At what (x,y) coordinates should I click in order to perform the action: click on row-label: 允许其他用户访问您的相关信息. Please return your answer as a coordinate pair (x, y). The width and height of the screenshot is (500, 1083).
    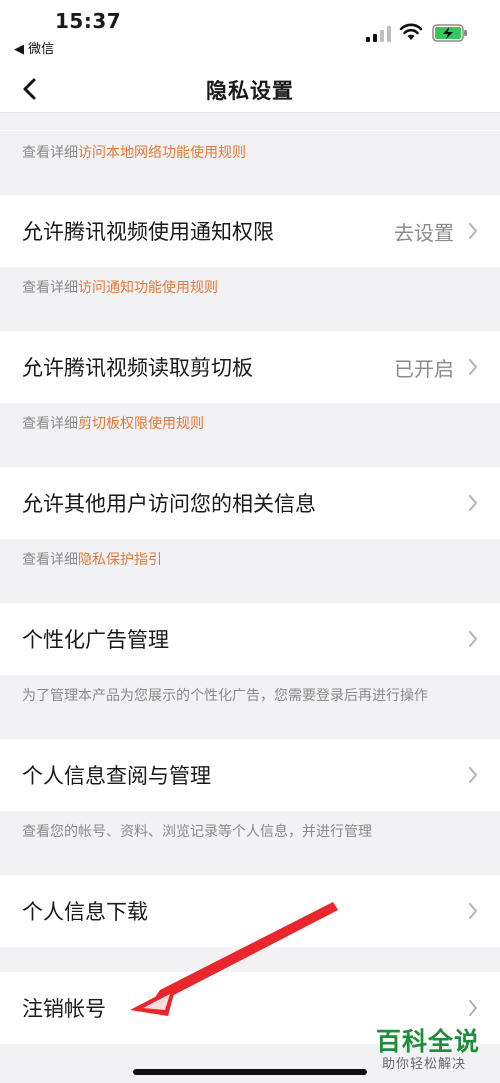
    Looking at the image, I should click on (169, 504).